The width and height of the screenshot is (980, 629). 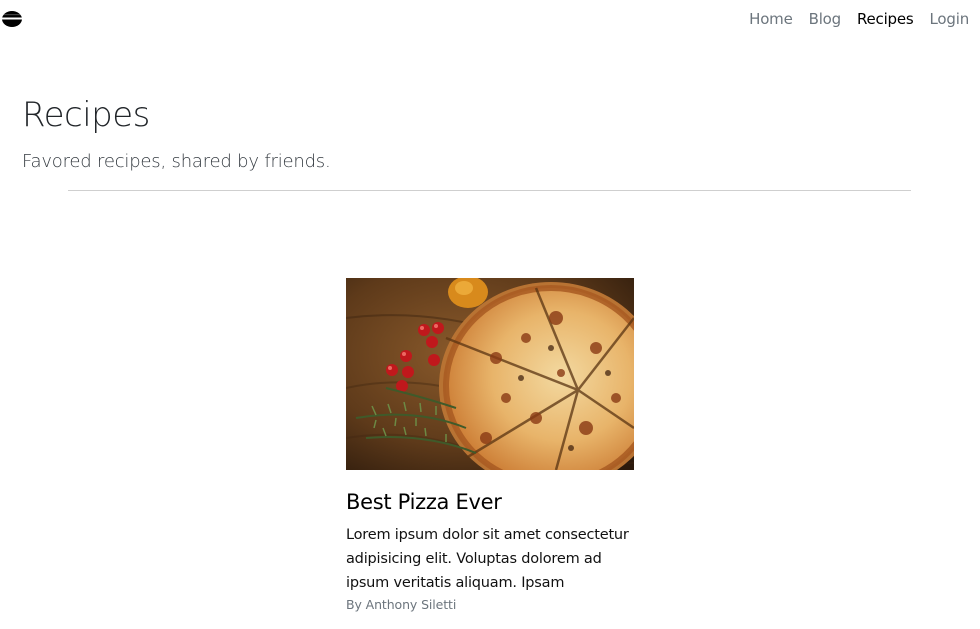 I want to click on header-divider, so click(x=489, y=190).